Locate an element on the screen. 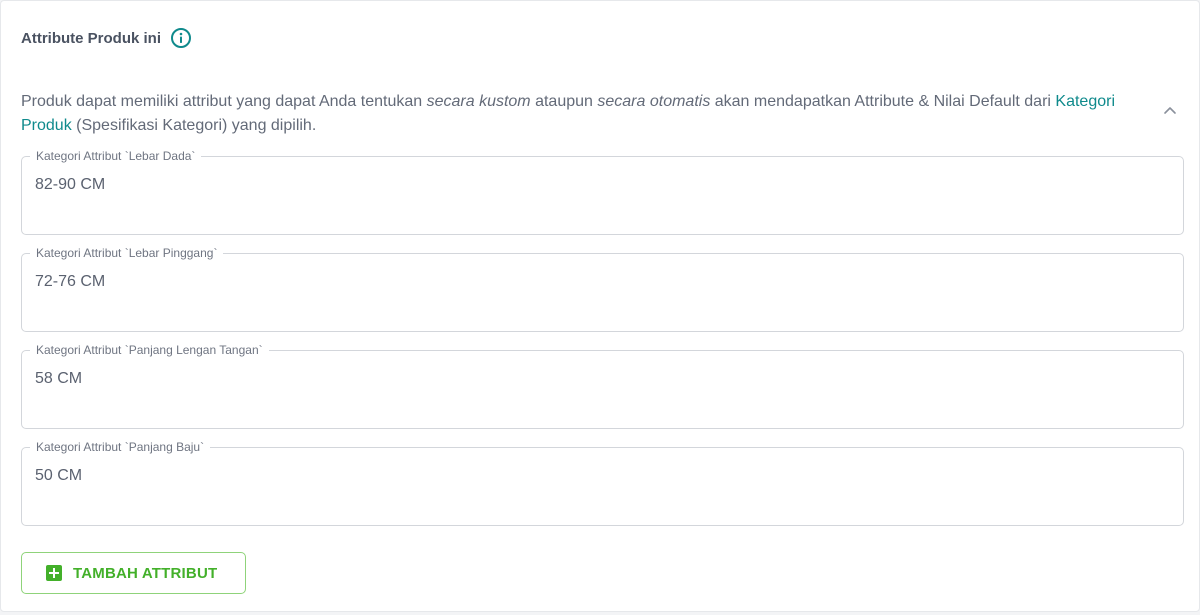  field-label: Kategori Attribut `Panjang Baju` is located at coordinates (120, 447).